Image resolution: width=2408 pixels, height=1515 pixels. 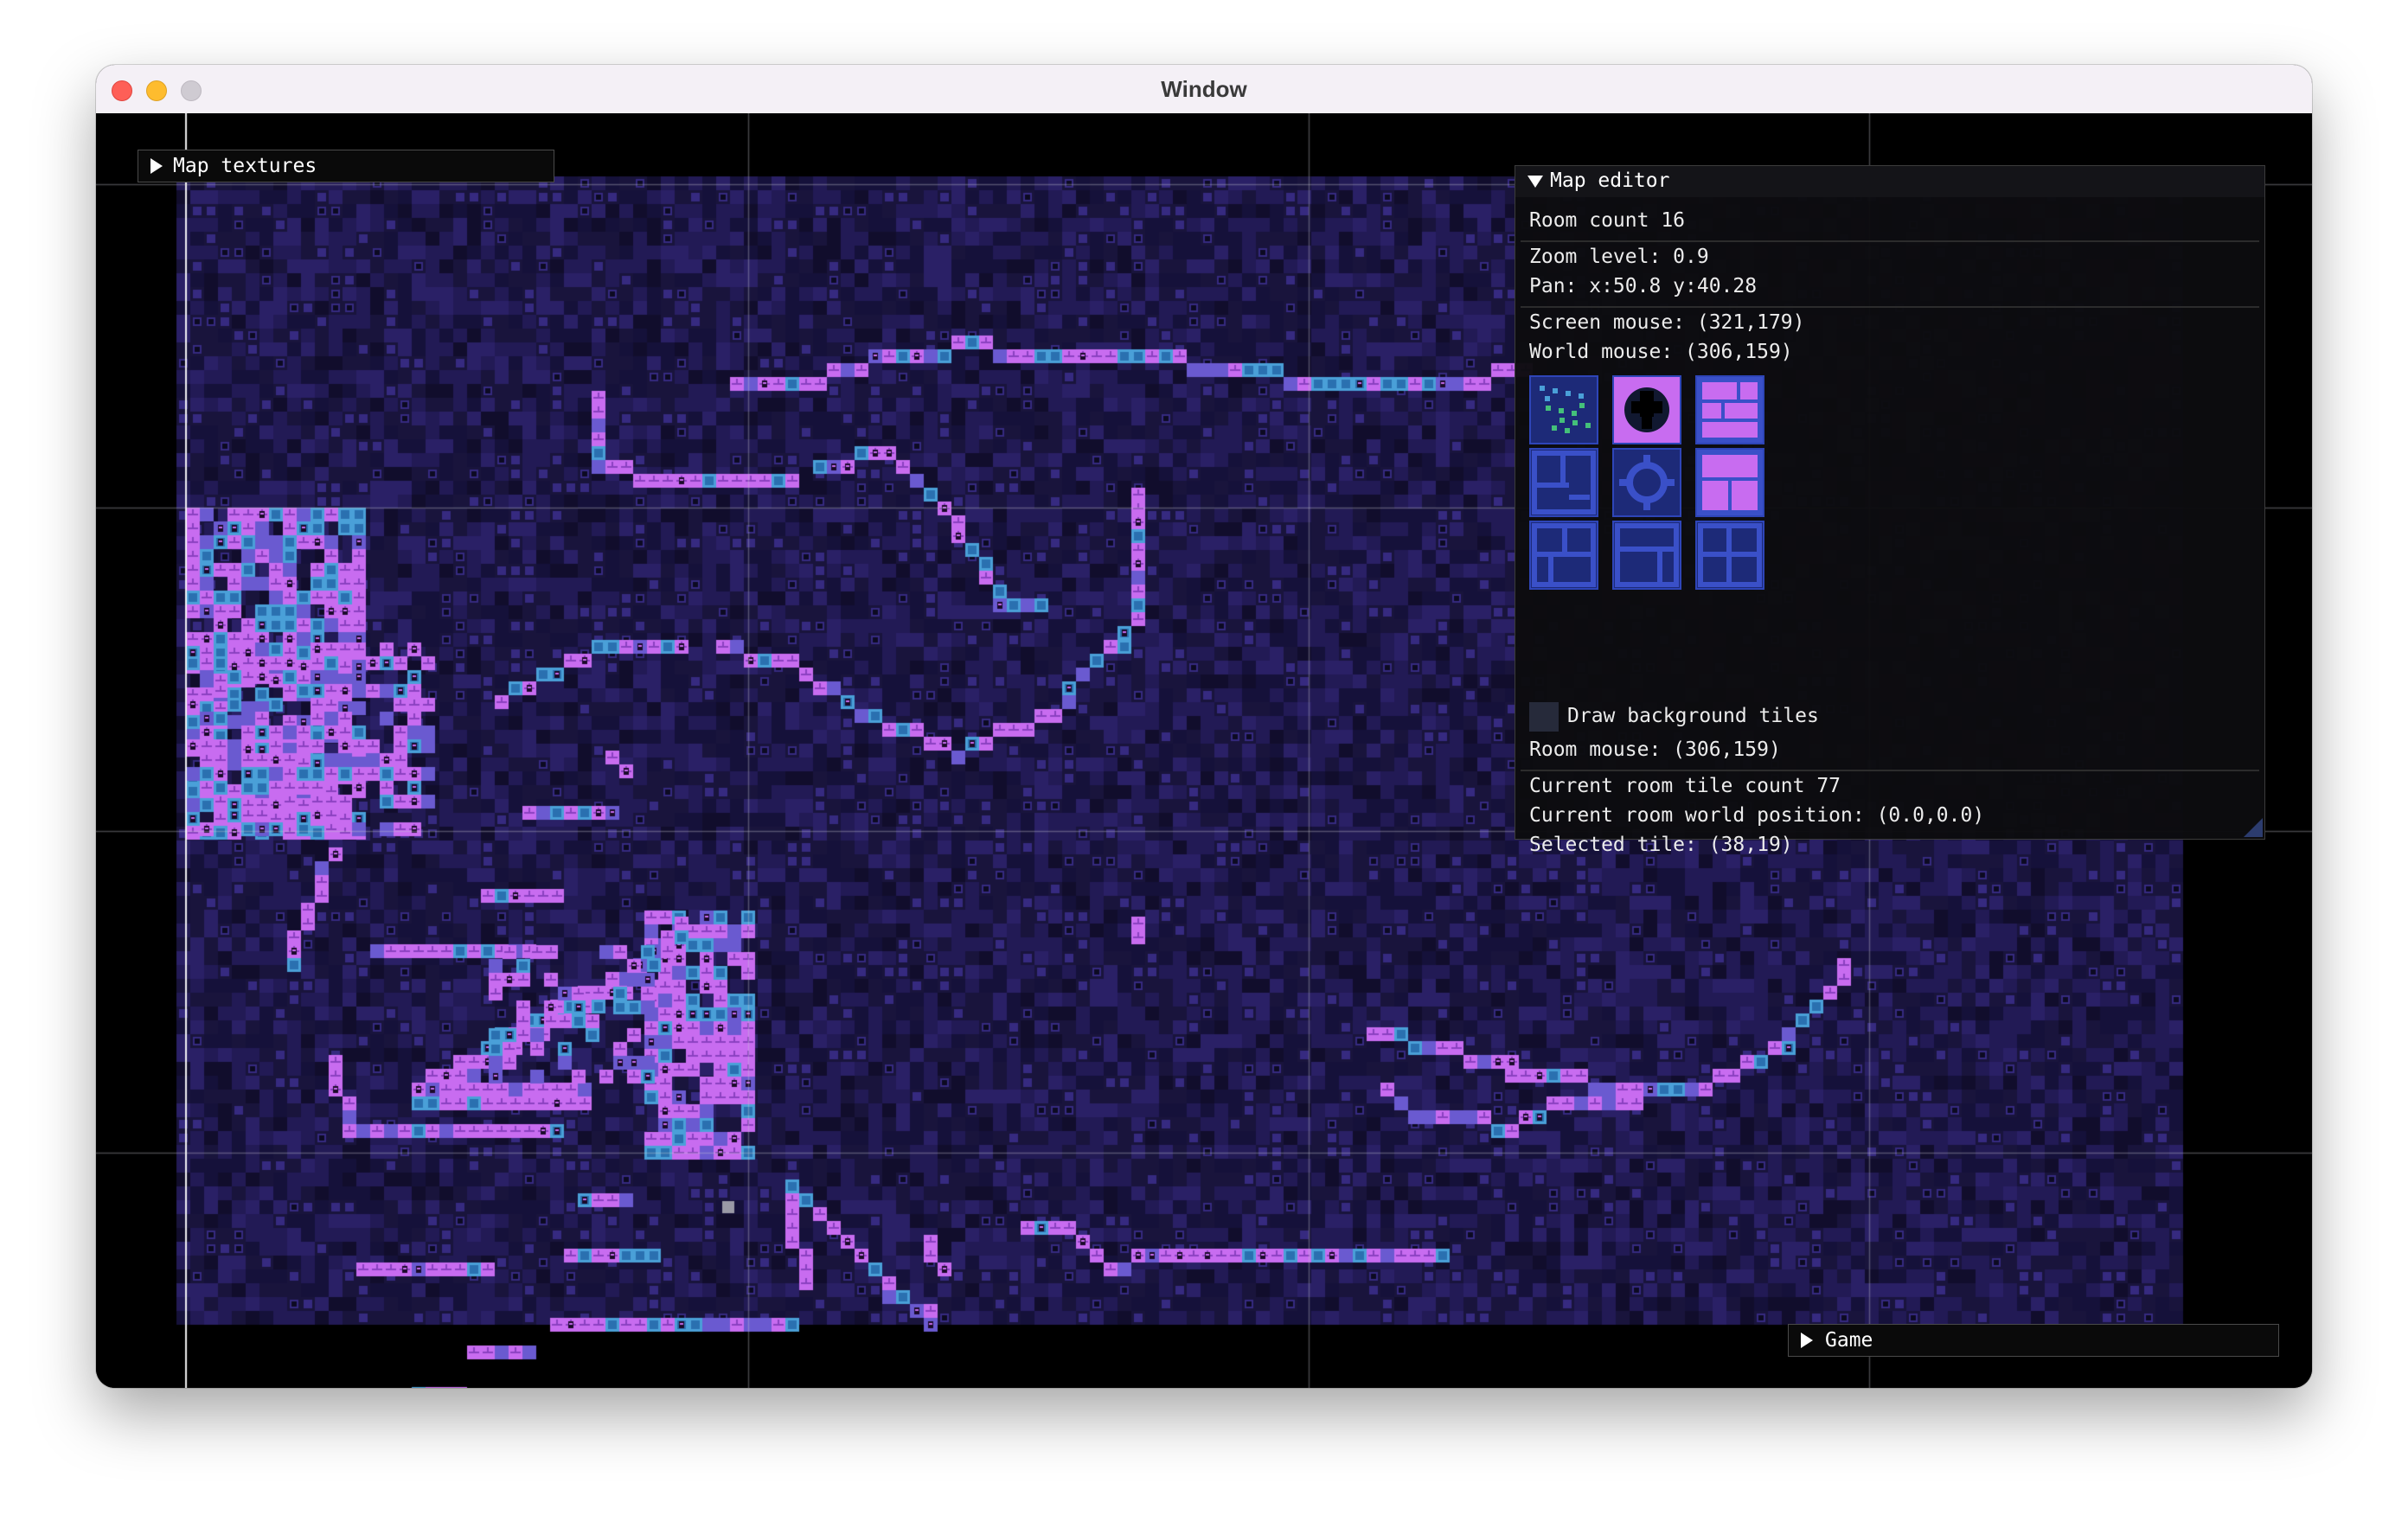 What do you see at coordinates (1646, 482) in the screenshot?
I see `gear-tile-icon` at bounding box center [1646, 482].